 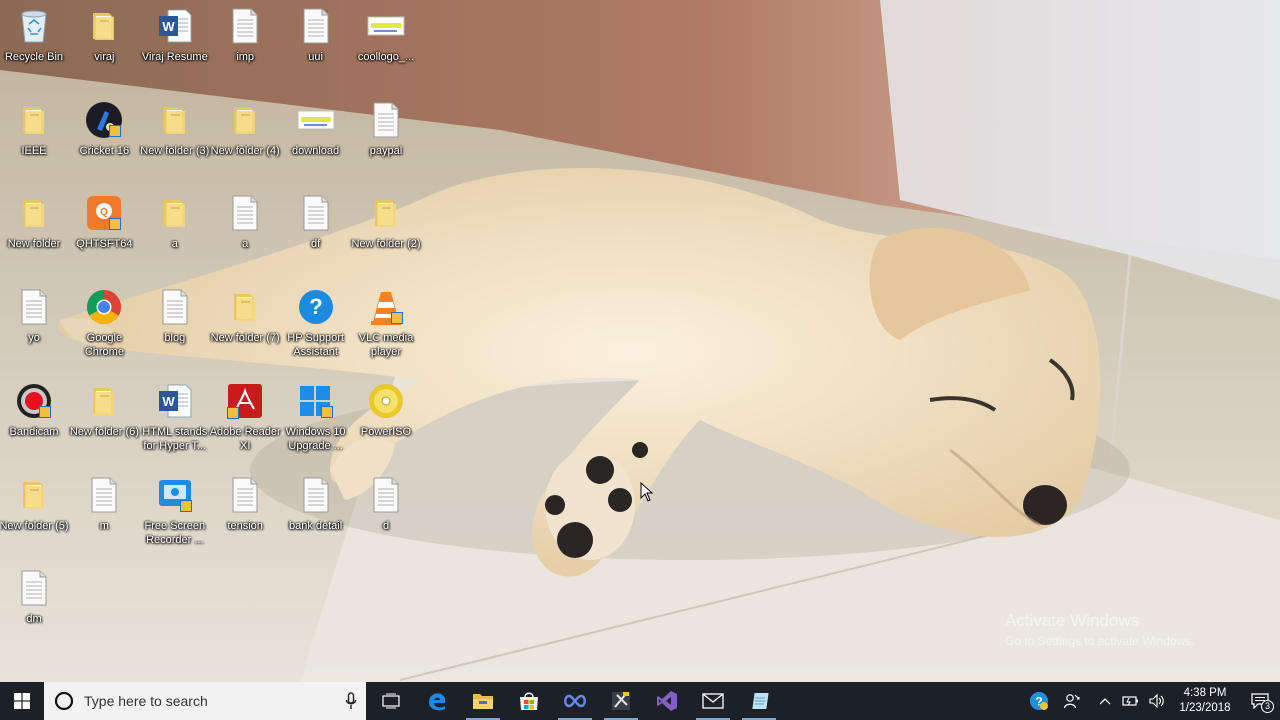 I want to click on desktop-icon-label: New folder (4), so click(x=245, y=150).